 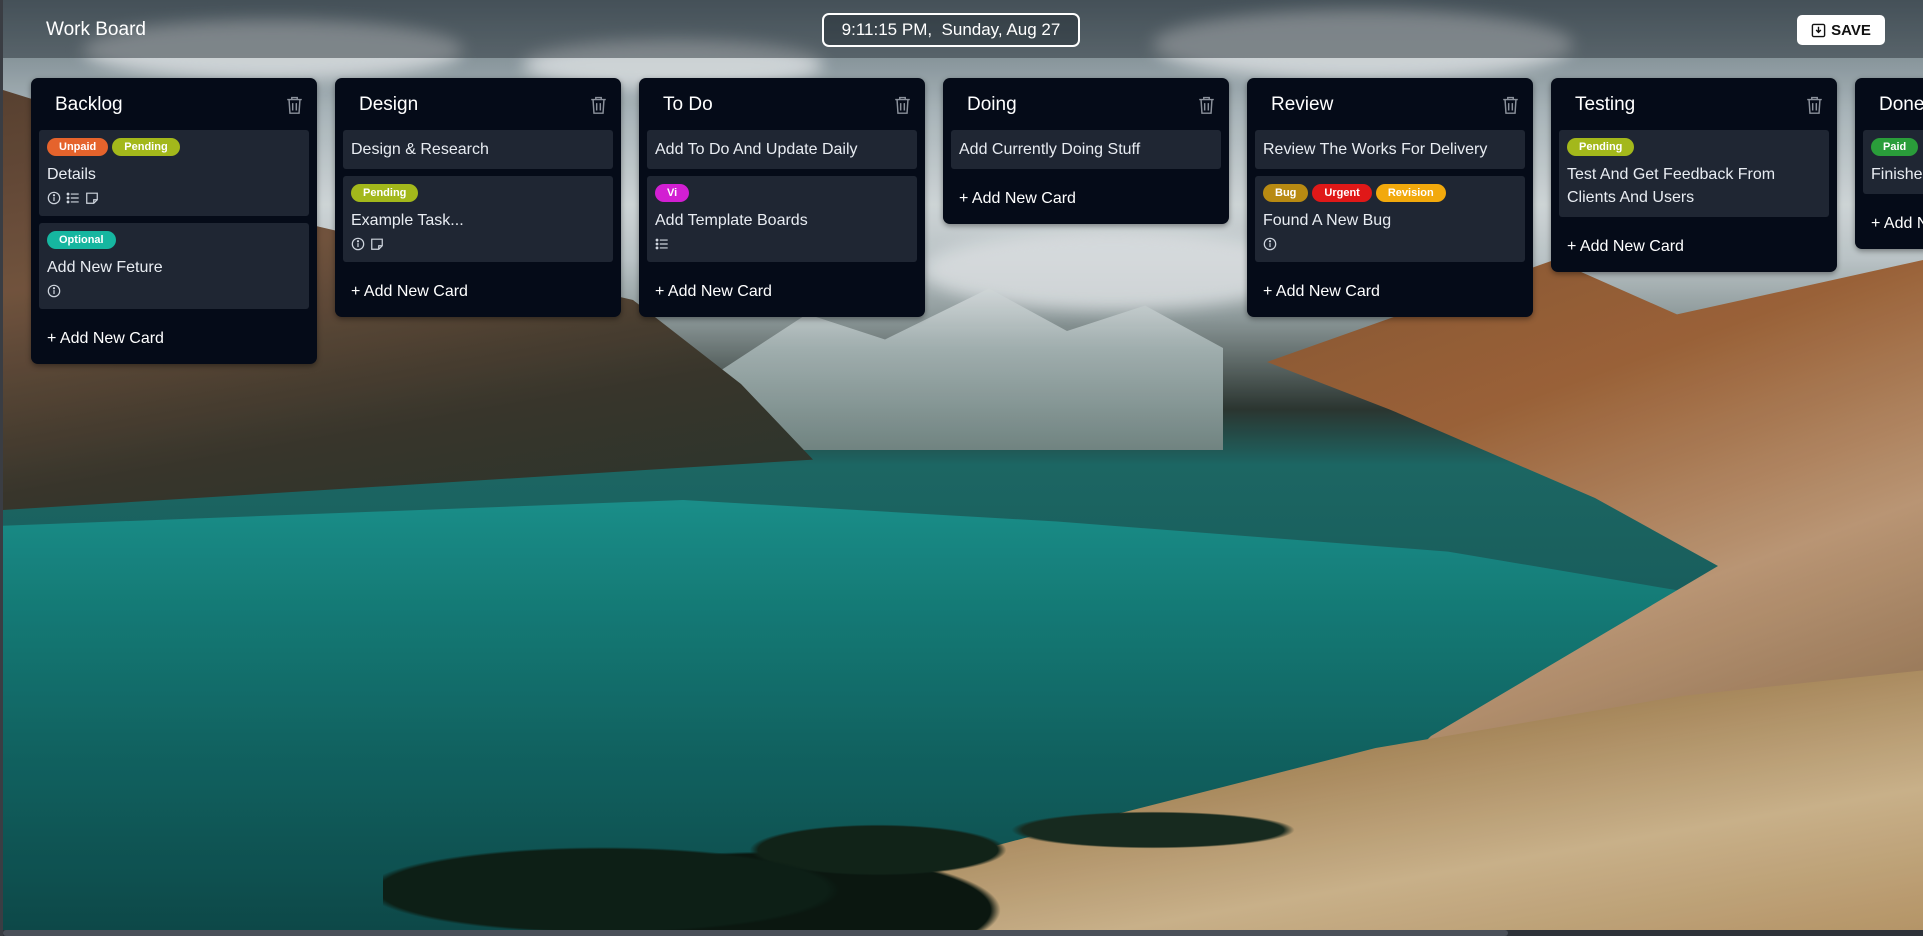 I want to click on card: Vi Add Template Boards, so click(x=782, y=219).